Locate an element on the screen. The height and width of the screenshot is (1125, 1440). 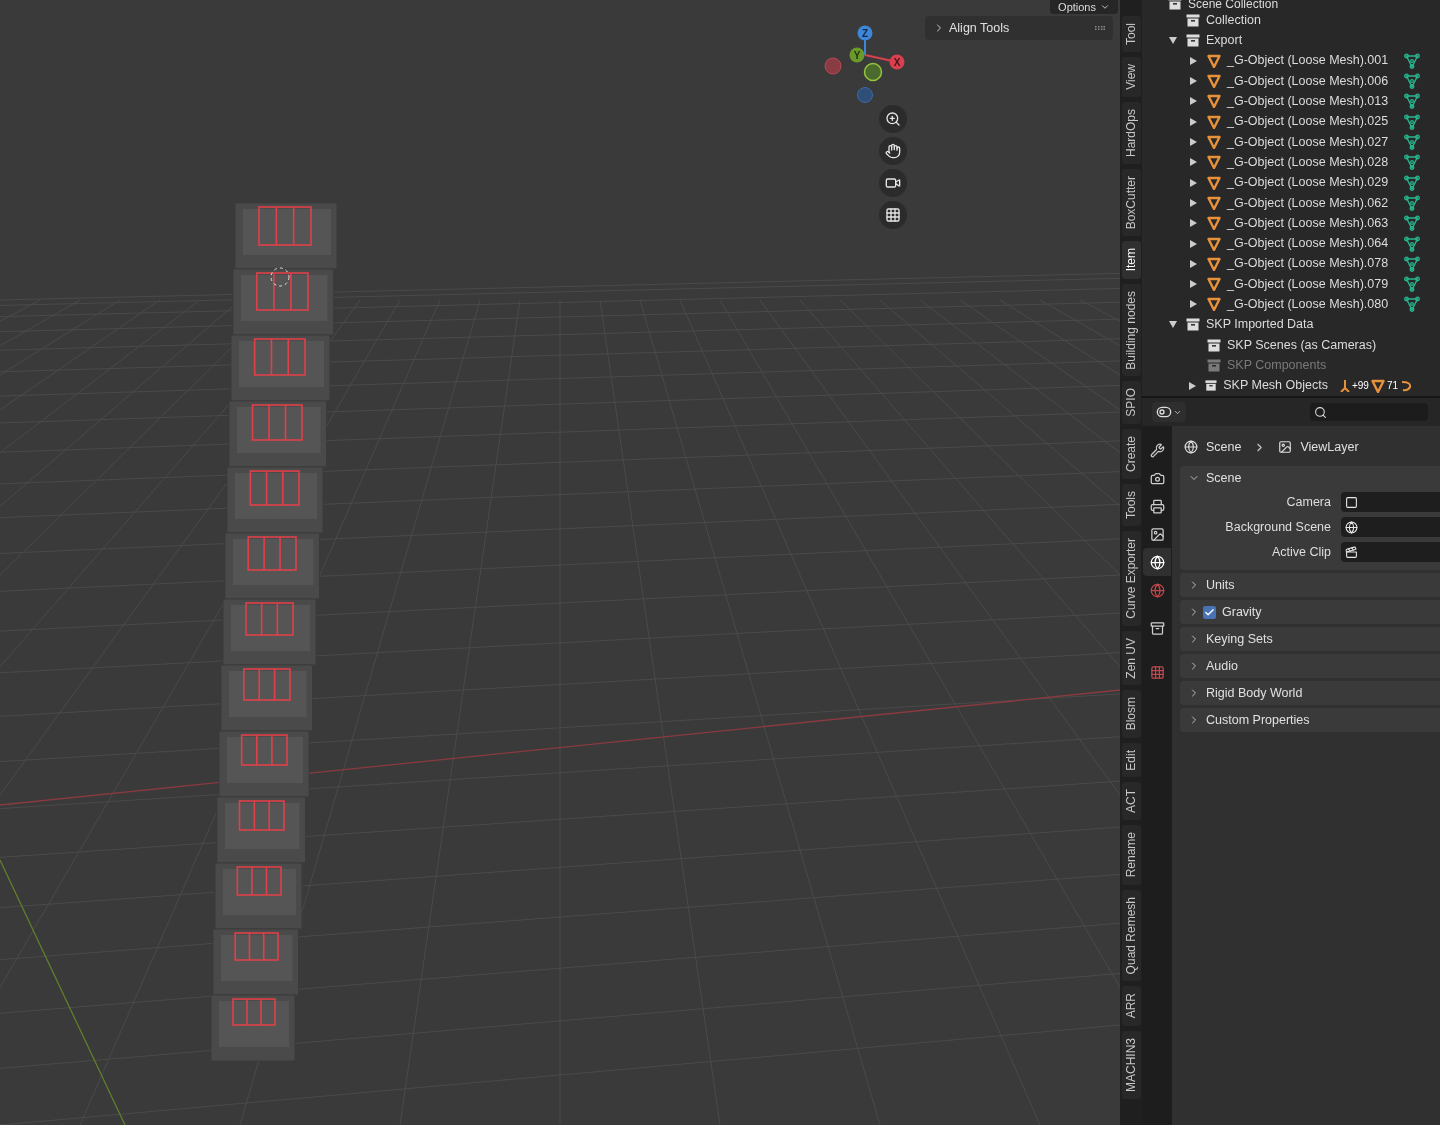
count-label: +99 is located at coordinates (1360, 386).